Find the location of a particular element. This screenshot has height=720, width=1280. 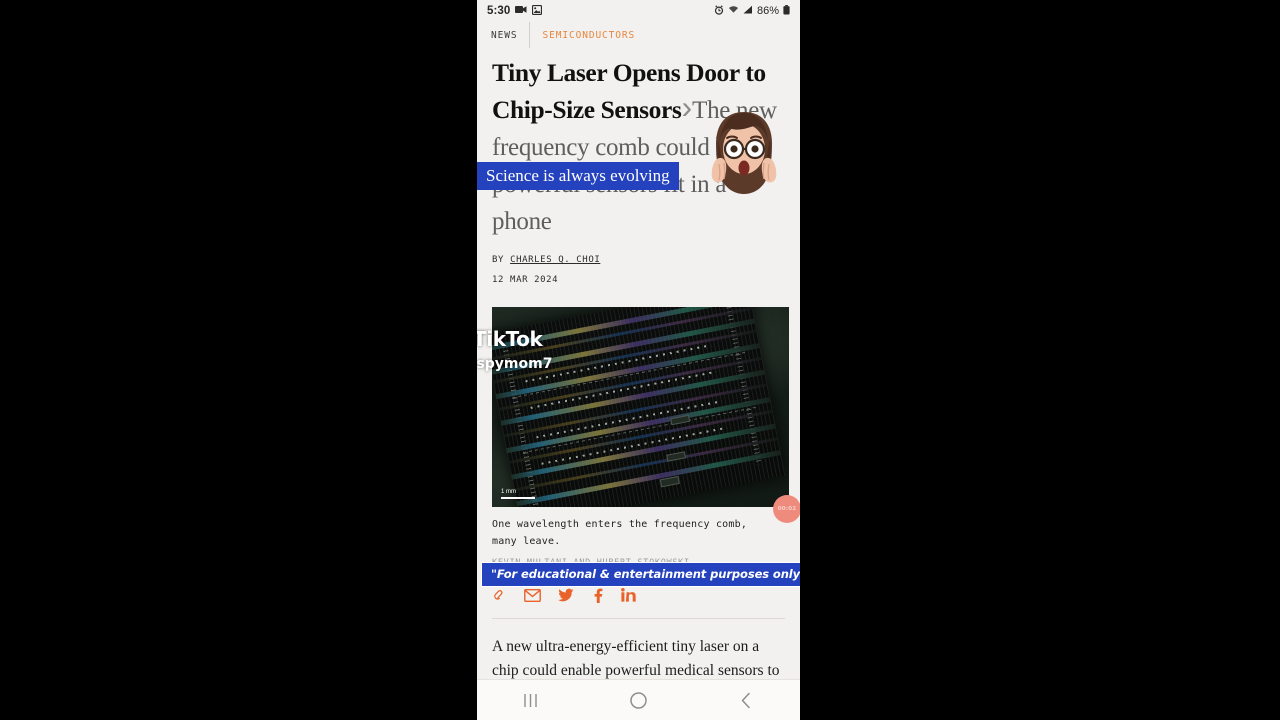

section-divider is located at coordinates (638, 618).